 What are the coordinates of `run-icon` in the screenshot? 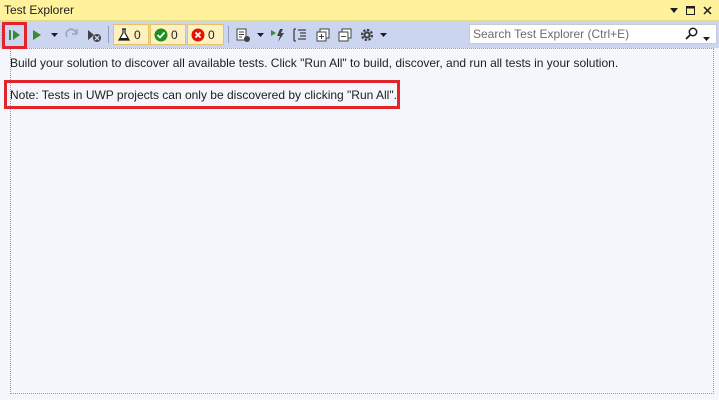 It's located at (37, 34).